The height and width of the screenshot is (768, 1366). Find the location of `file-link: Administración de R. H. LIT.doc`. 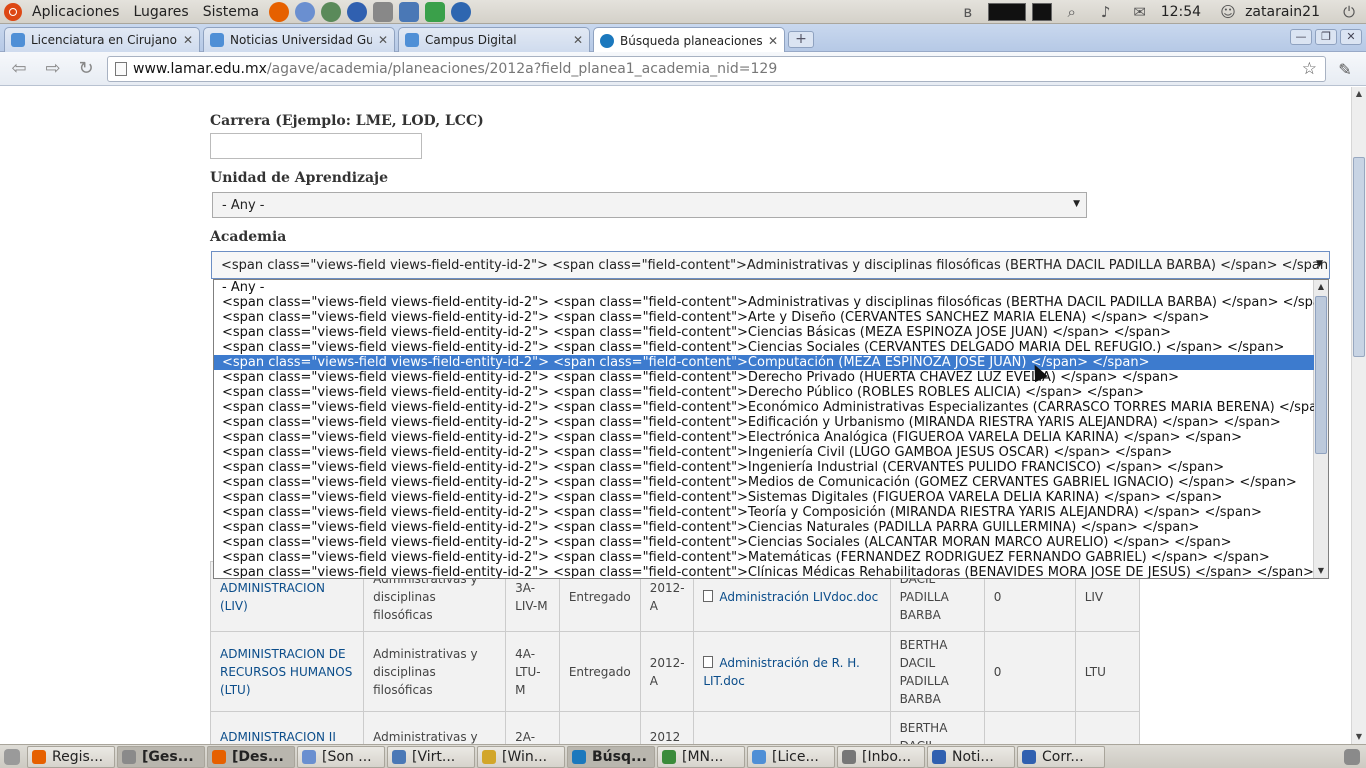

file-link: Administración de R. H. LIT.doc is located at coordinates (781, 672).